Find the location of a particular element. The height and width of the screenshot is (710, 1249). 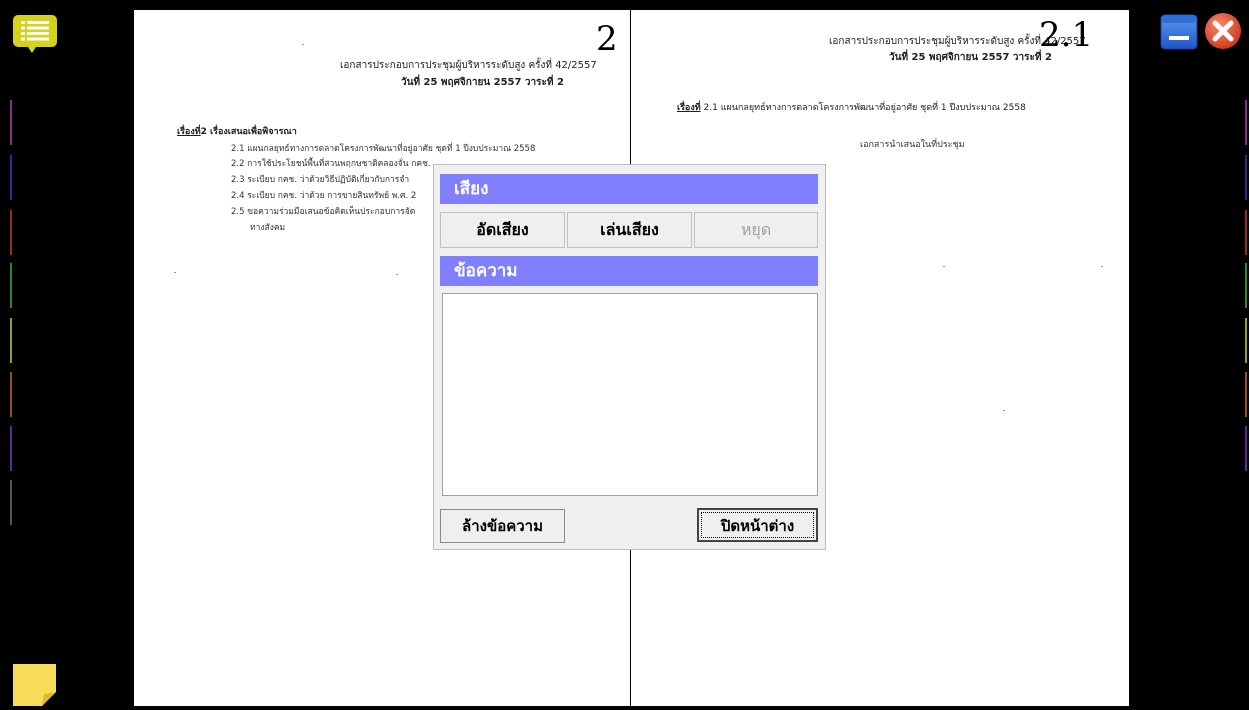

document-subtitle: เอกสารนำเสนอในที่ประชุม is located at coordinates (912, 145).